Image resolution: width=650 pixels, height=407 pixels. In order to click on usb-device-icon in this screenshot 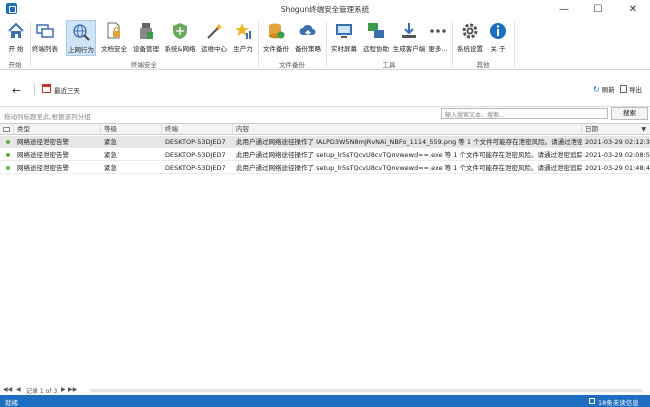, I will do `click(146, 31)`.